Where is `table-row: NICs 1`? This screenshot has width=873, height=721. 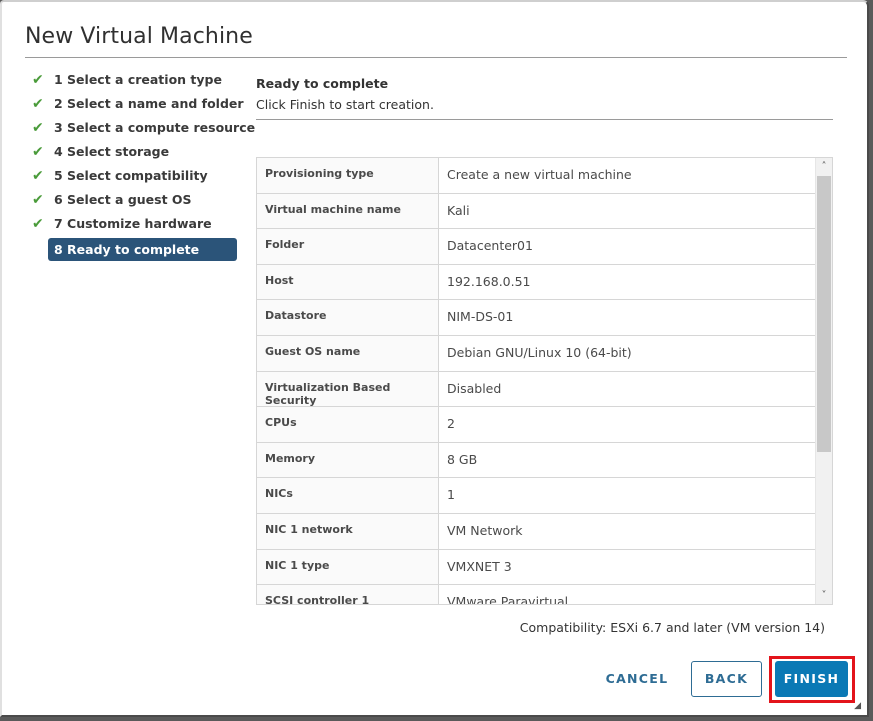
table-row: NICs 1 is located at coordinates (536, 496).